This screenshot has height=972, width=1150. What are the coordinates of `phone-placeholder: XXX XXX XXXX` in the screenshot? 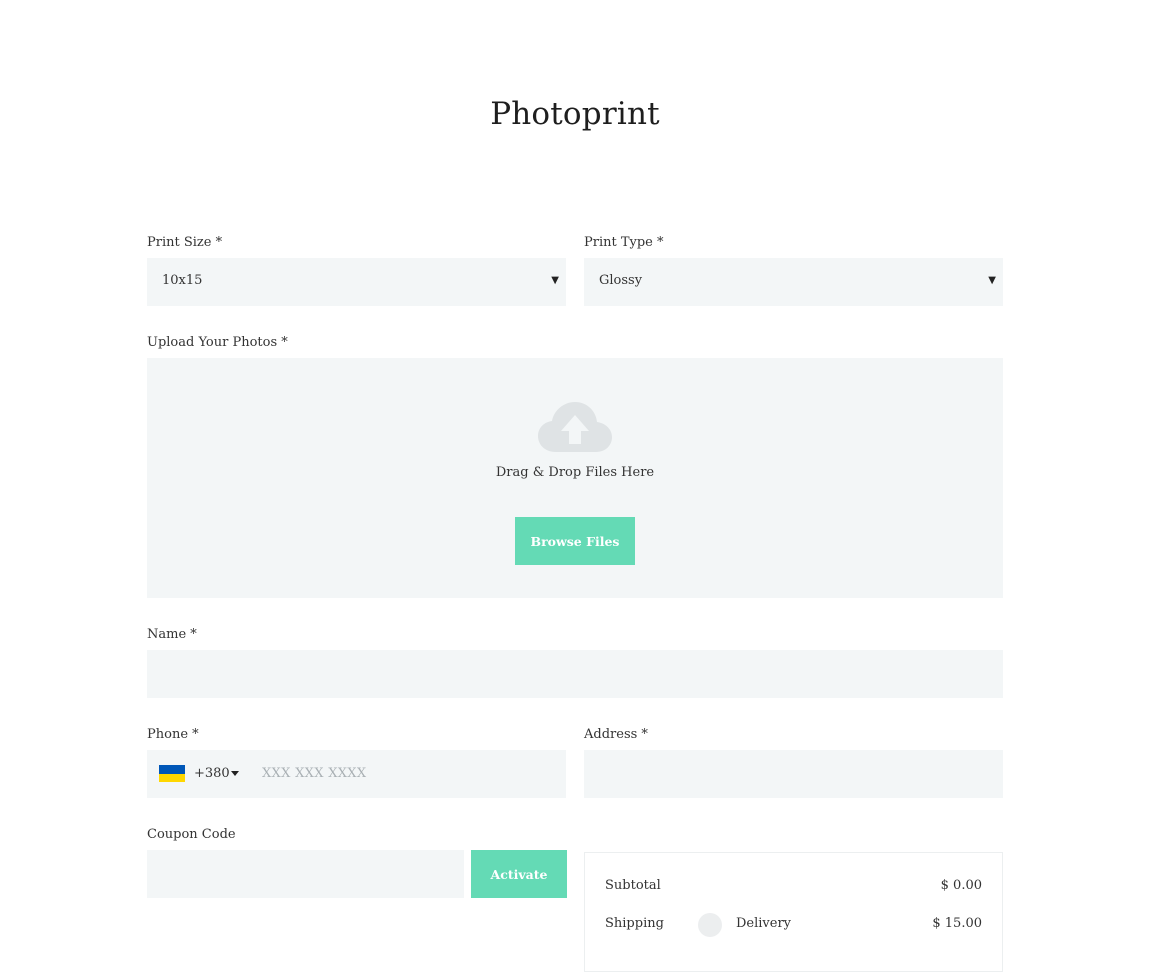 It's located at (314, 773).